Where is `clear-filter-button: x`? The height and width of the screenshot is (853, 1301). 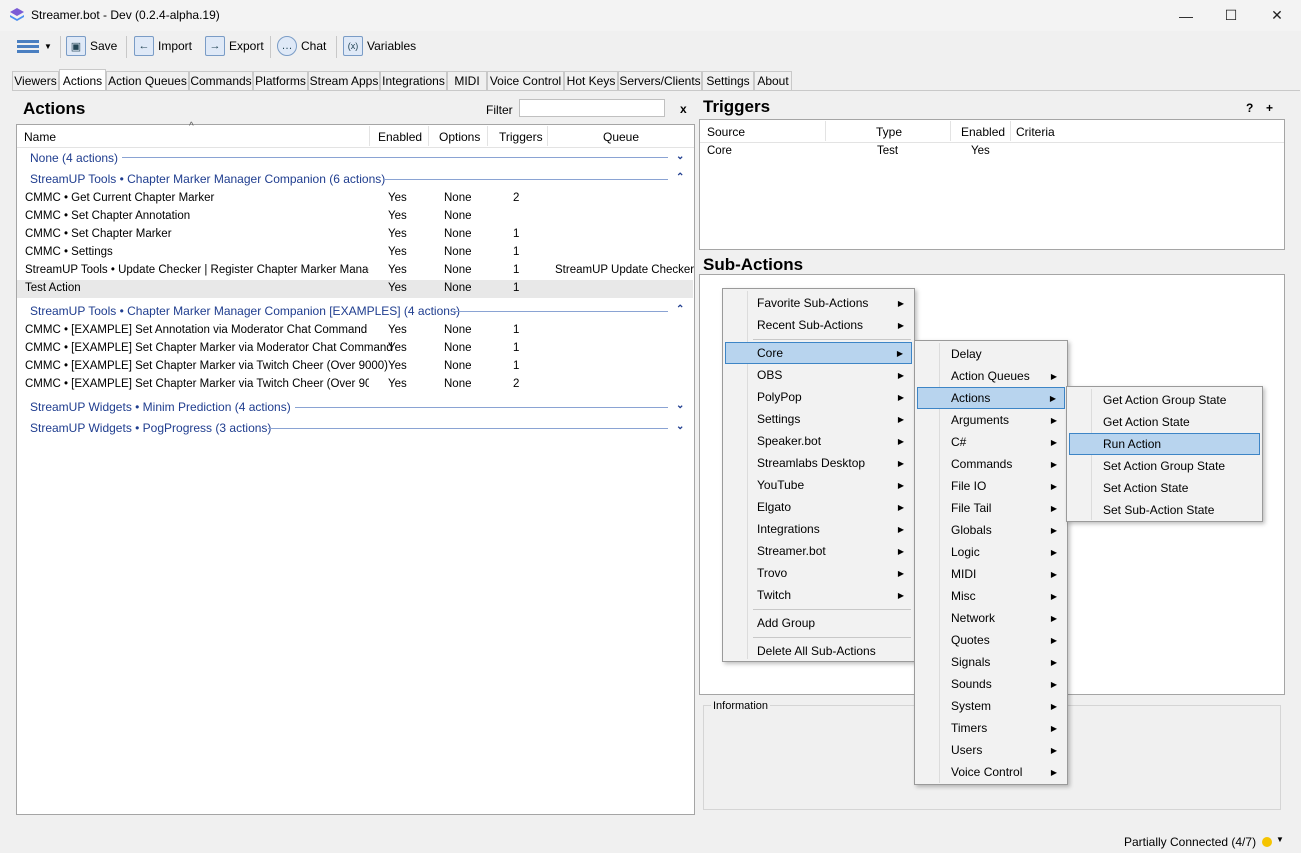
clear-filter-button: x is located at coordinates (683, 109).